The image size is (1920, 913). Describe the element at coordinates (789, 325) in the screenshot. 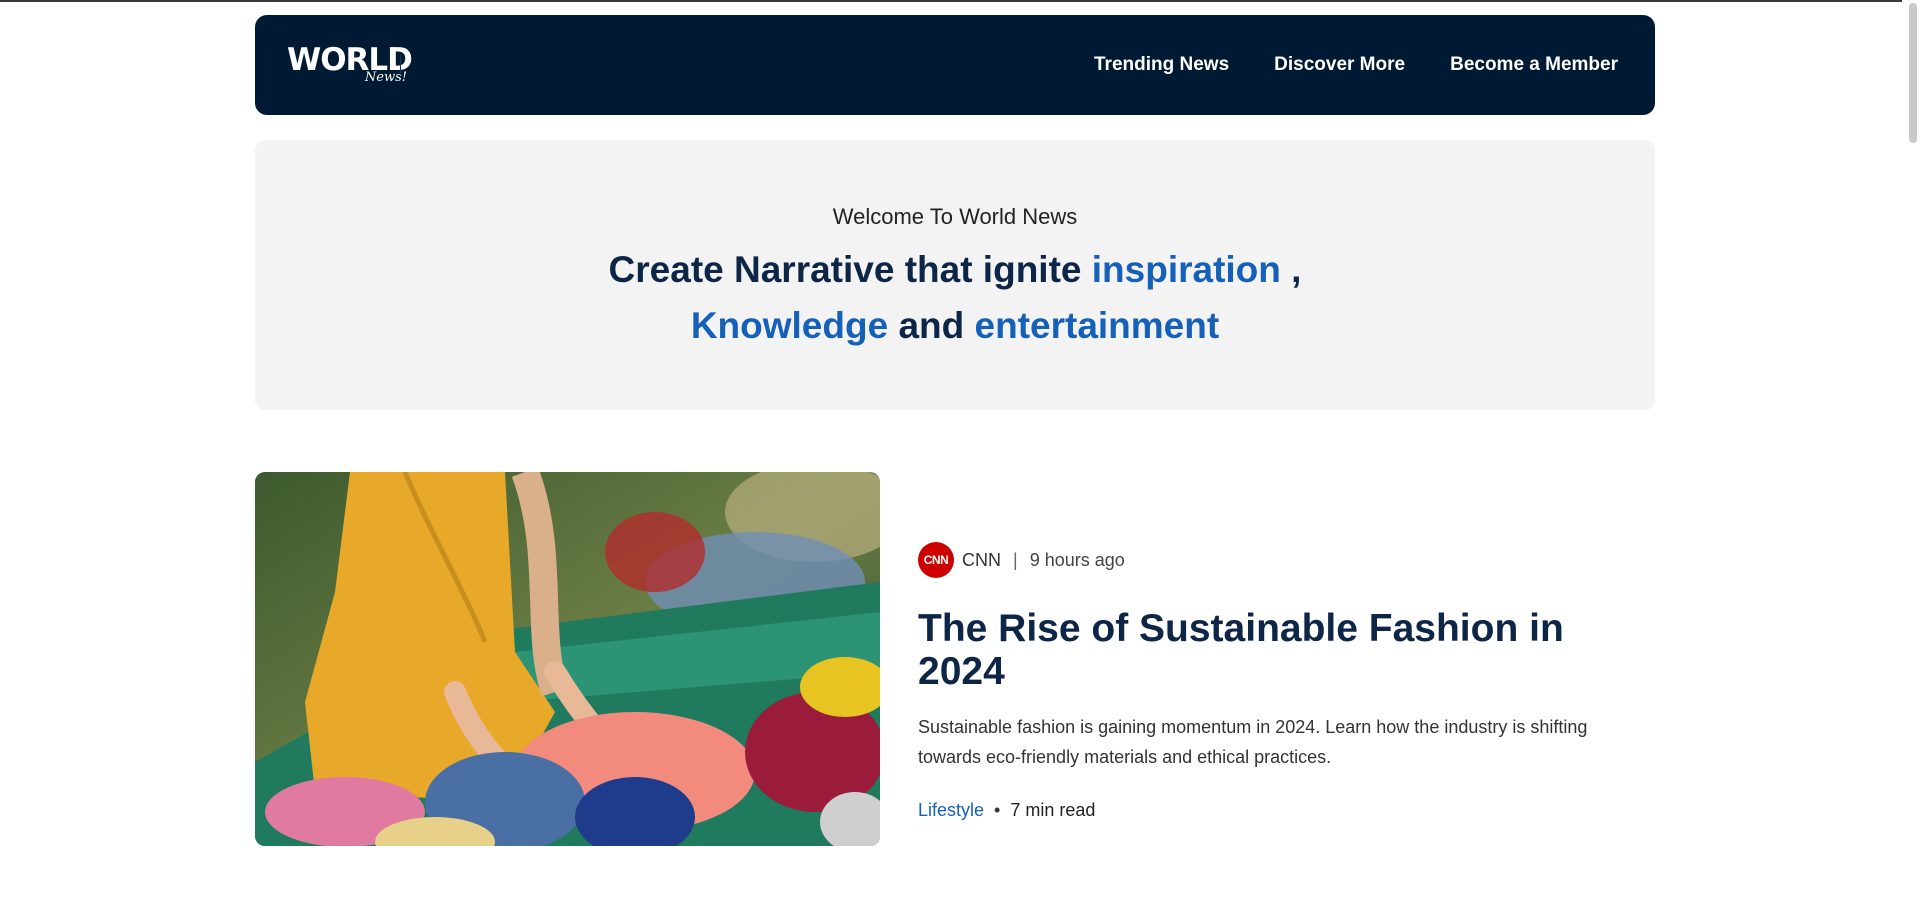

I see `hero-highlight-knowledge: Knowledge` at that location.